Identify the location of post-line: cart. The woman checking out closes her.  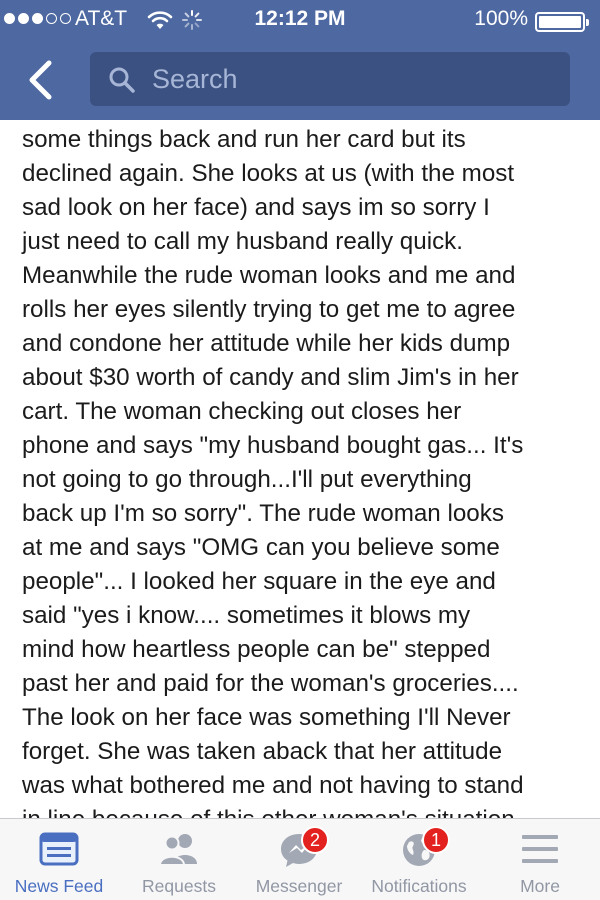
(242, 411).